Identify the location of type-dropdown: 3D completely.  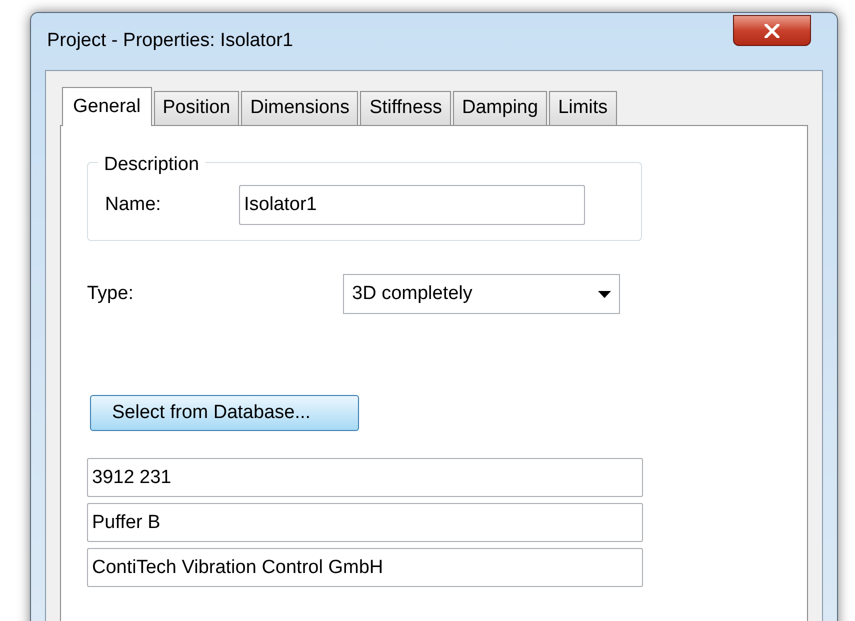
(481, 294).